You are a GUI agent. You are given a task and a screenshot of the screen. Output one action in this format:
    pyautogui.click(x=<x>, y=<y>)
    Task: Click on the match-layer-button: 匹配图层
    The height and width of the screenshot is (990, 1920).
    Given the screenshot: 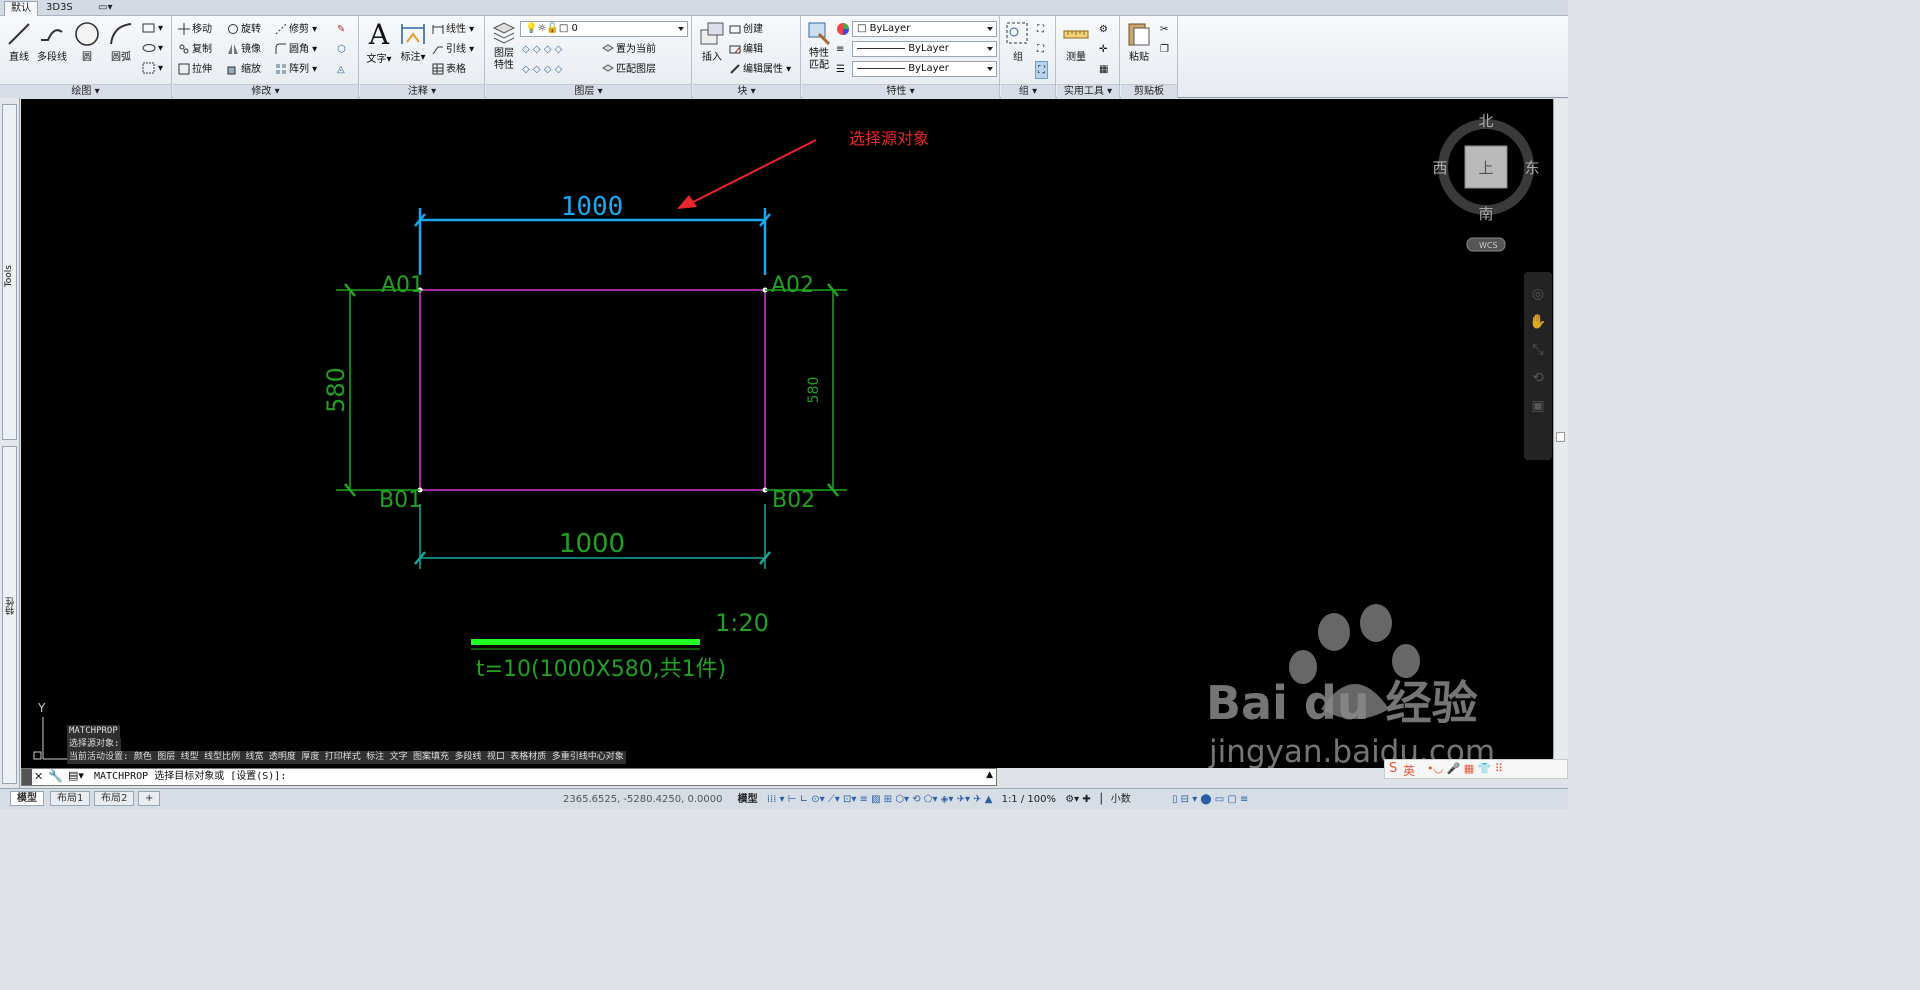 What is the action you would take?
    pyautogui.click(x=629, y=70)
    